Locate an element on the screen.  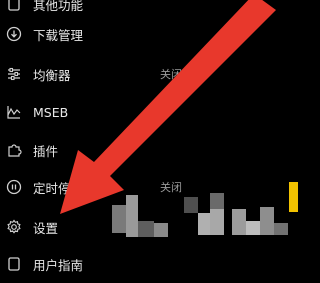
yellow-accent-tab is located at coordinates (293, 197).